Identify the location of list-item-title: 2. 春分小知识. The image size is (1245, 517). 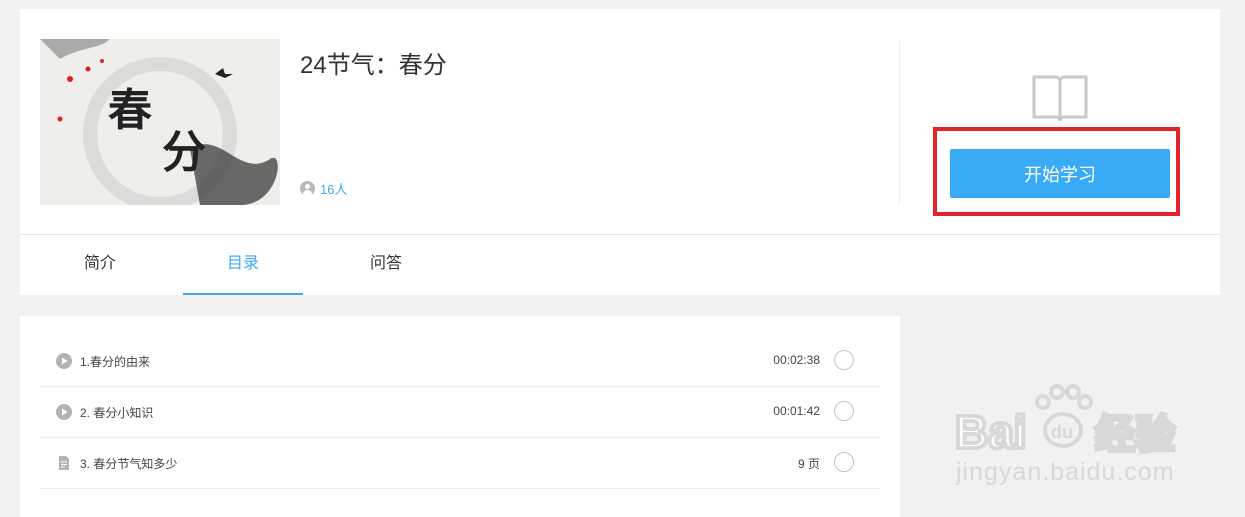
(117, 413).